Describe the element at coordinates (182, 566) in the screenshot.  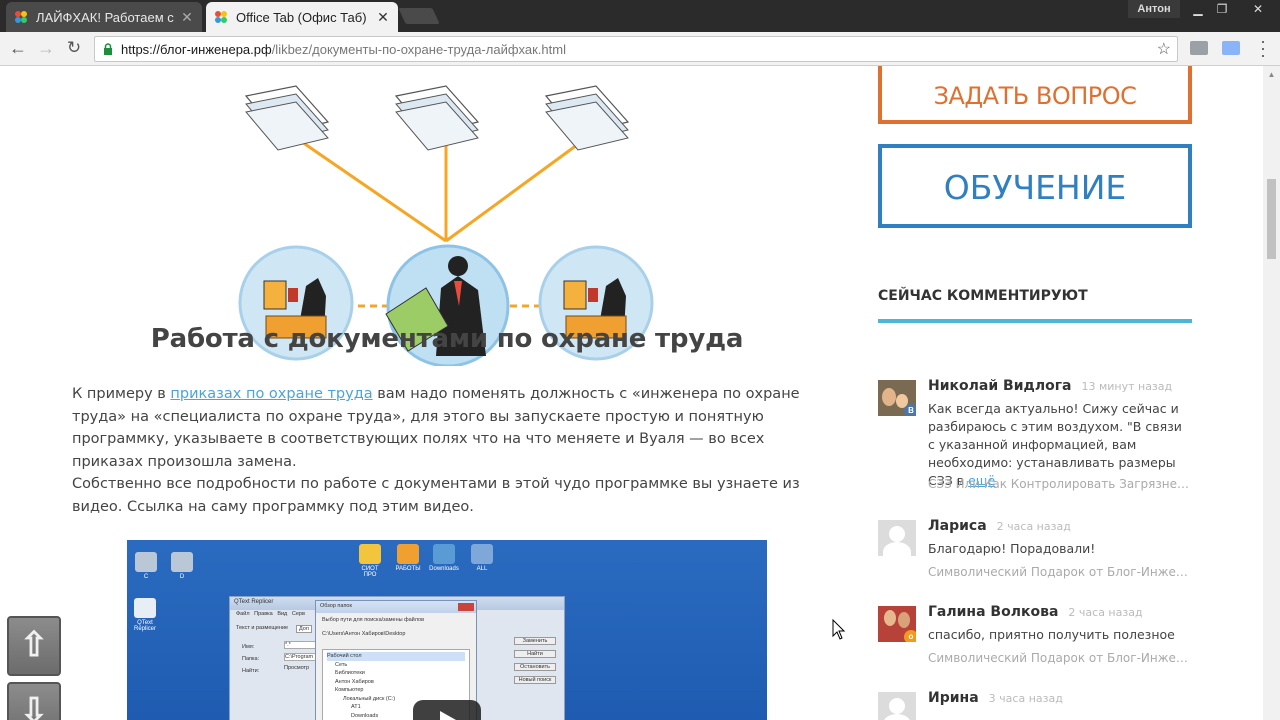
I see `desktop-icon: D` at that location.